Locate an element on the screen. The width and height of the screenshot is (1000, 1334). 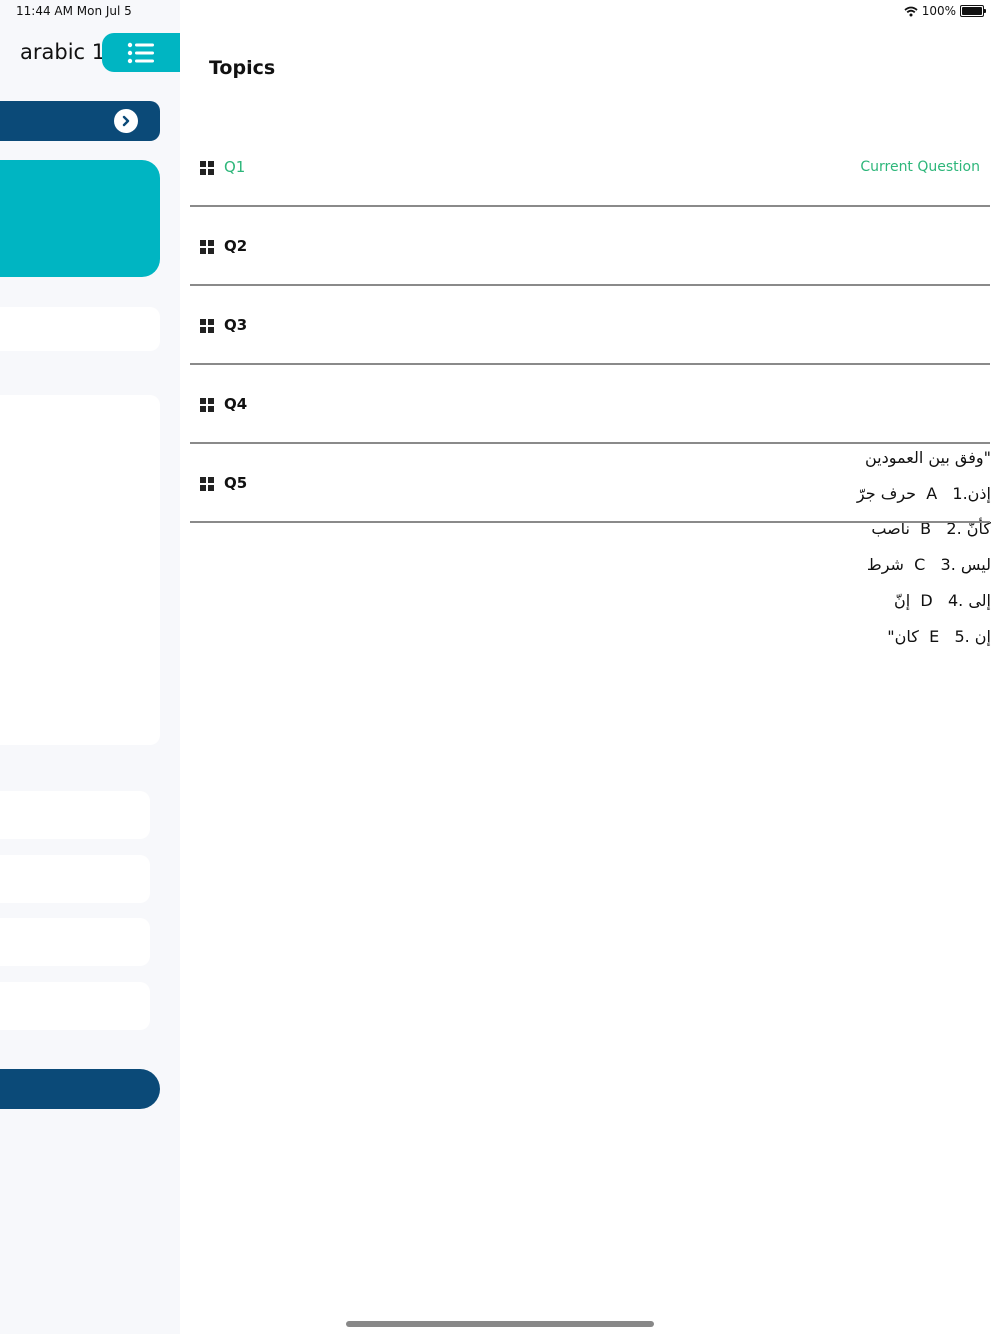
topic-label: Q1 is located at coordinates (235, 167).